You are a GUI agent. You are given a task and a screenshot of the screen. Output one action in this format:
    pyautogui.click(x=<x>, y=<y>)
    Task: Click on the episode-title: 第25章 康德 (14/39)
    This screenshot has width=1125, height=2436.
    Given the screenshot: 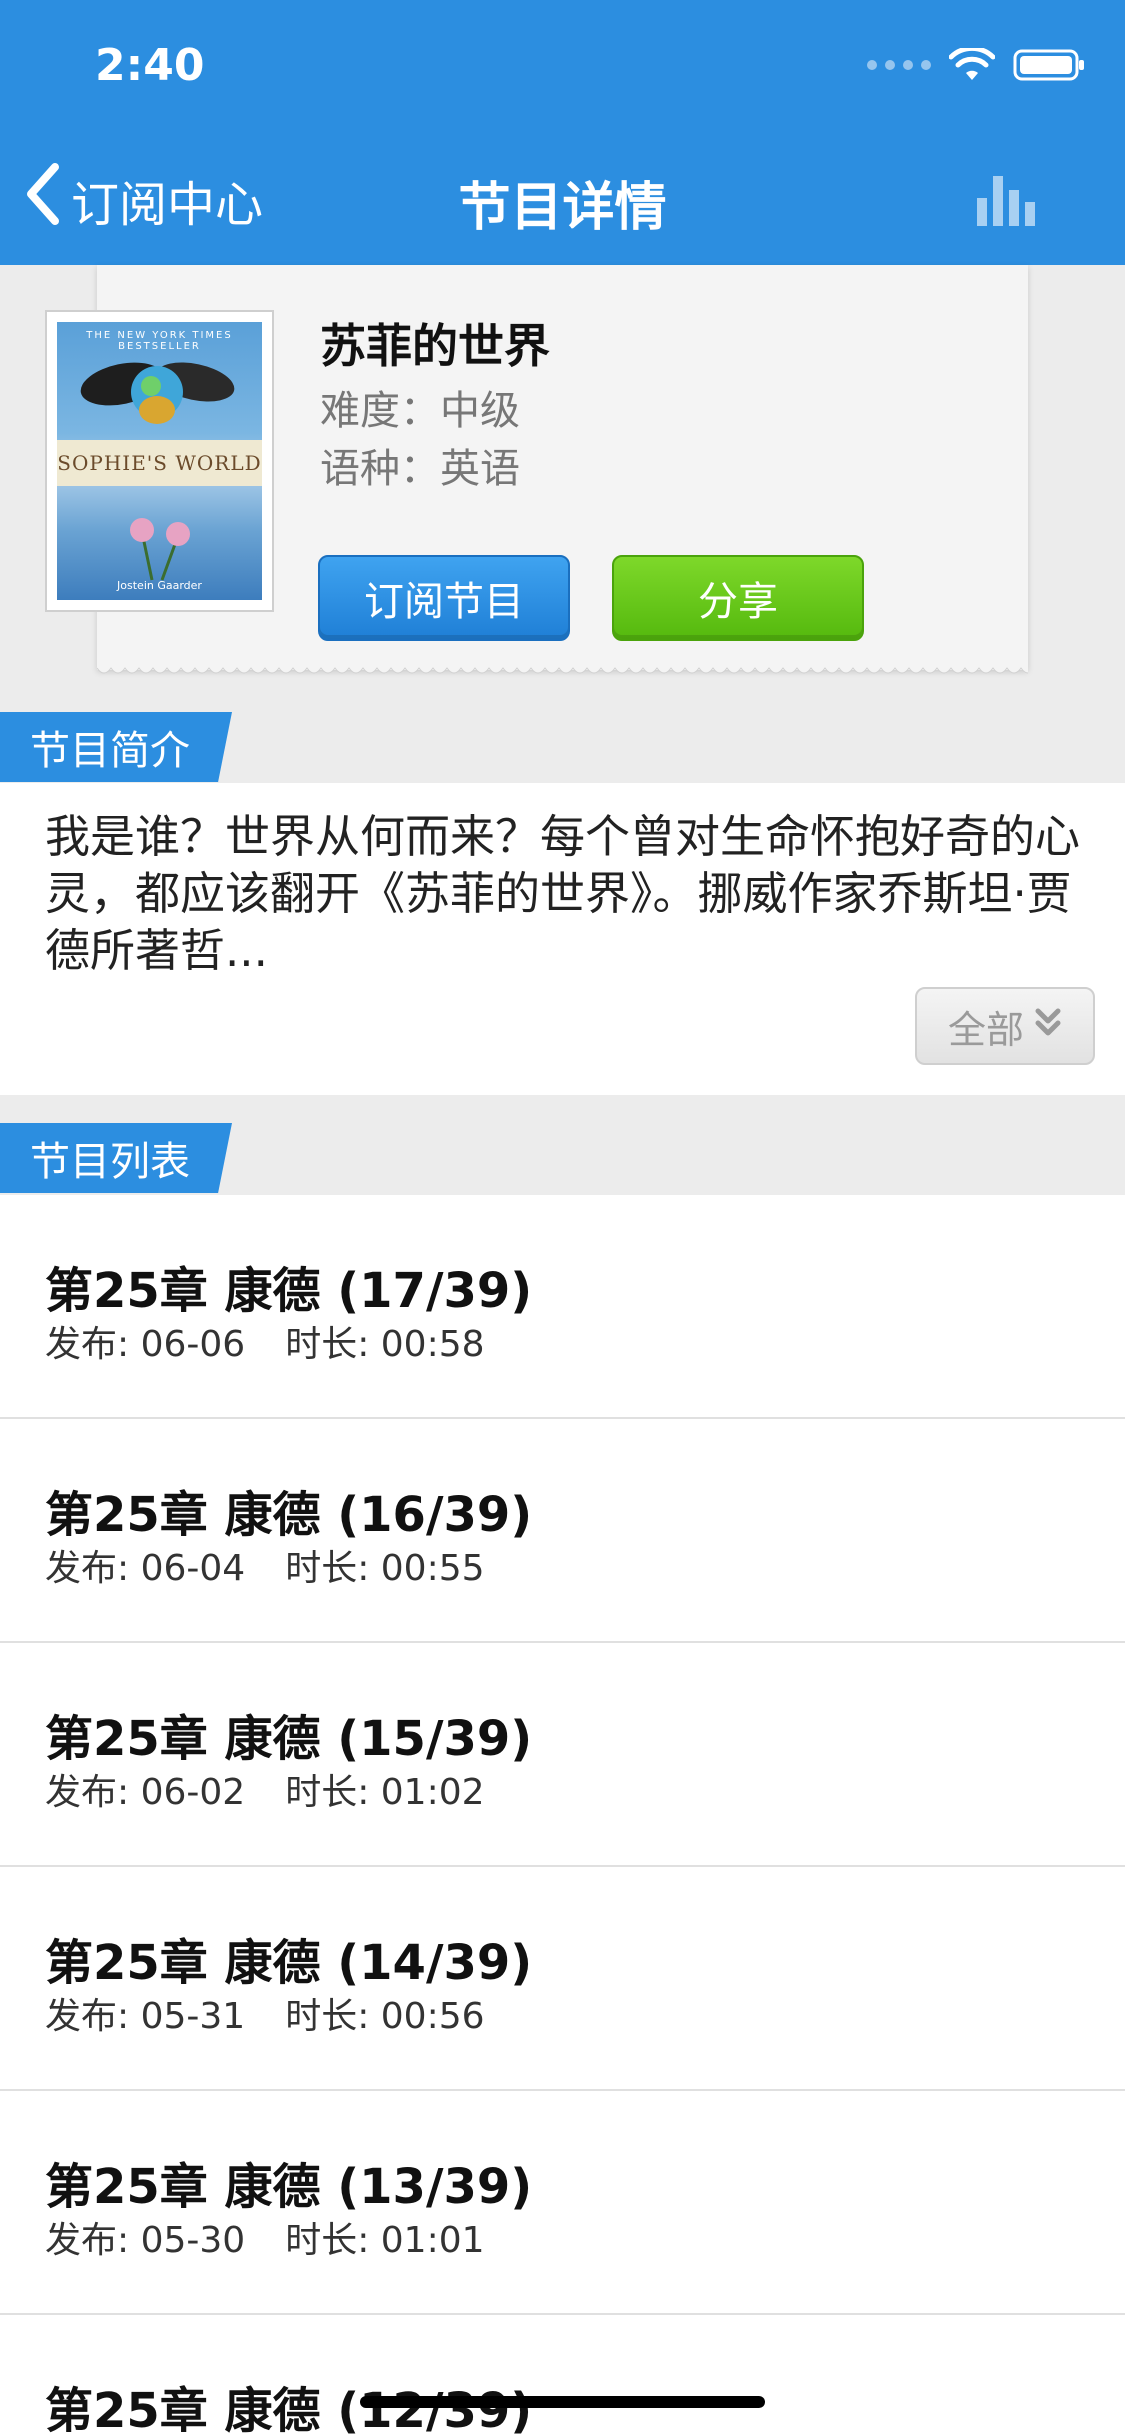 What is the action you would take?
    pyautogui.click(x=289, y=1963)
    